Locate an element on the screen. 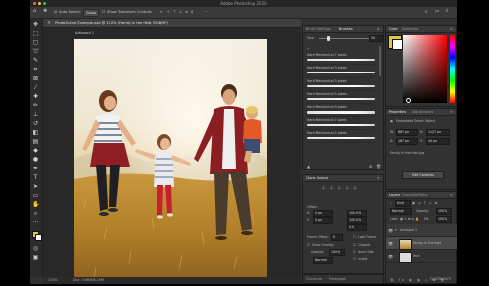 This screenshot has height=286, width=489. tab-paragraph: Paragraph is located at coordinates (337, 279).